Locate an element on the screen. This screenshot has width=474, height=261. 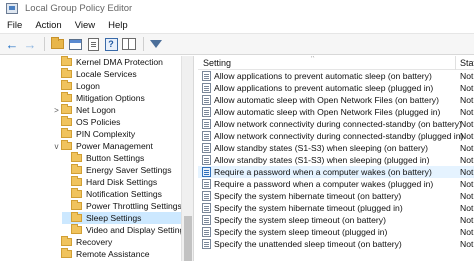
tree-item-remote-assistance: Remote Assistance is located at coordinates (101, 254).